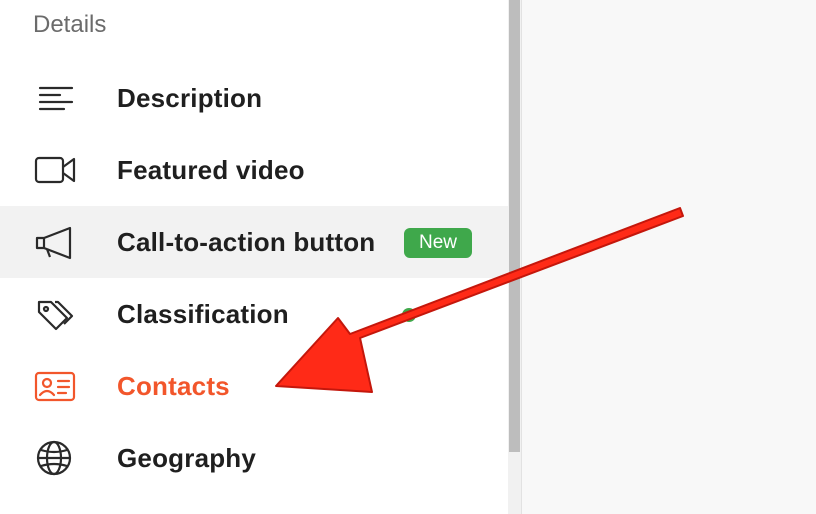 Image resolution: width=816 pixels, height=514 pixels. What do you see at coordinates (211, 170) in the screenshot?
I see `sidebar-item-label: Featured video` at bounding box center [211, 170].